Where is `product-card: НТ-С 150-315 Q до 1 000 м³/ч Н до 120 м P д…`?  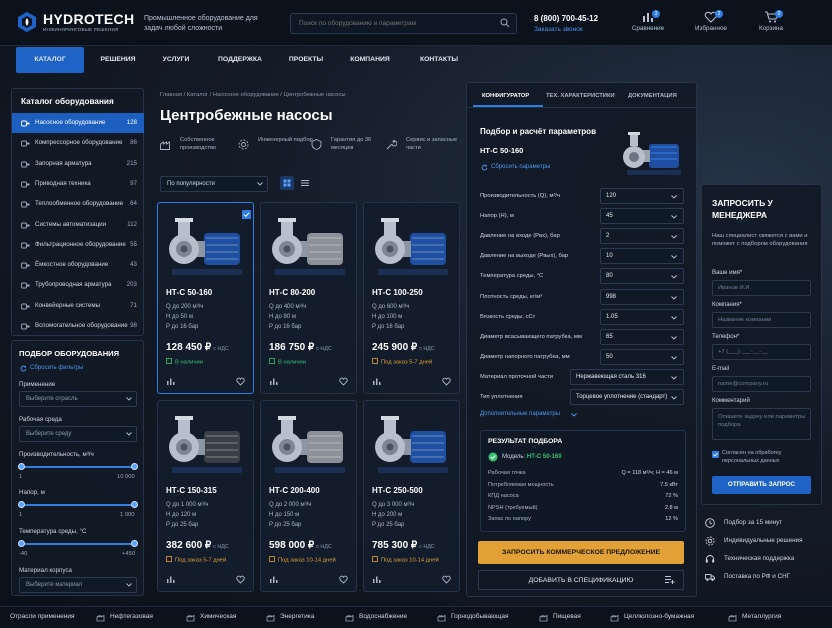 product-card: НТ-С 150-315 Q до 1 000 м³/ч Н до 120 м P д… is located at coordinates (205, 496).